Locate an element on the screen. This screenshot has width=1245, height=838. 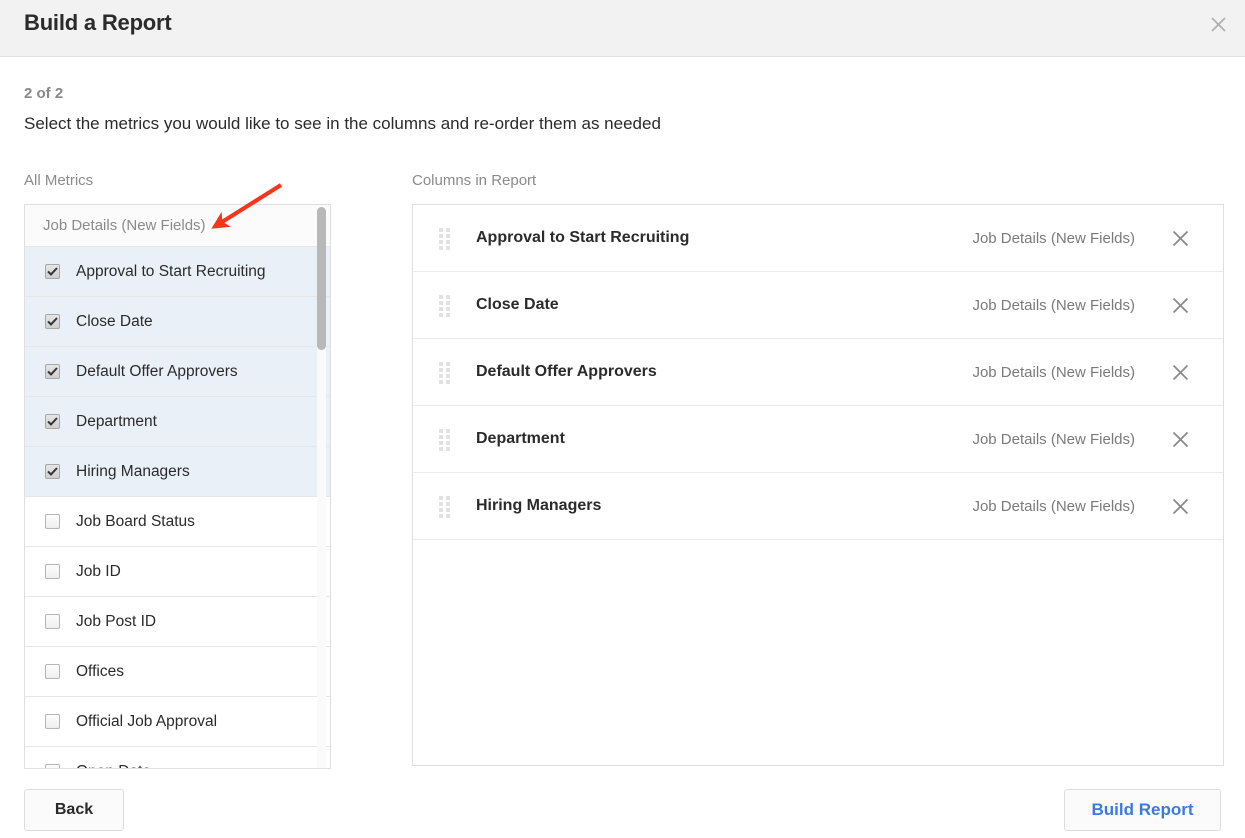
metrics-group-label: Job Details (New Fields) is located at coordinates (124, 225).